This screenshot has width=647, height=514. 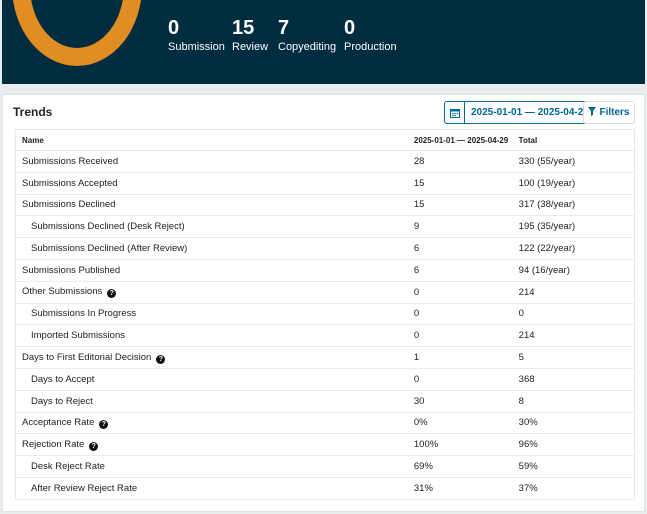 I want to click on table-header-row: Name 2025-01-01 — 2025-04-29 Total, so click(x=324, y=140).